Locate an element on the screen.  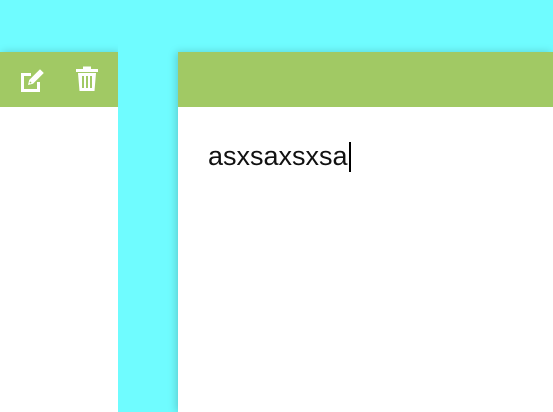
text-caret is located at coordinates (349, 157).